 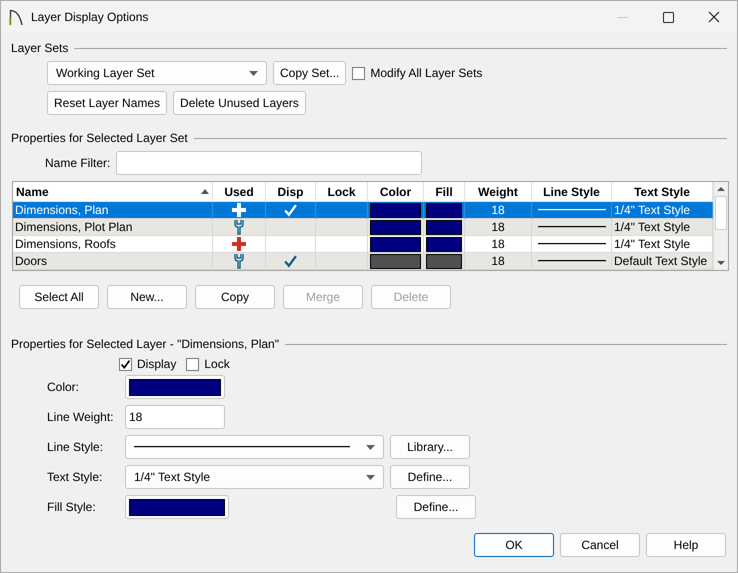 I want to click on dialog-button: OK, so click(x=514, y=545).